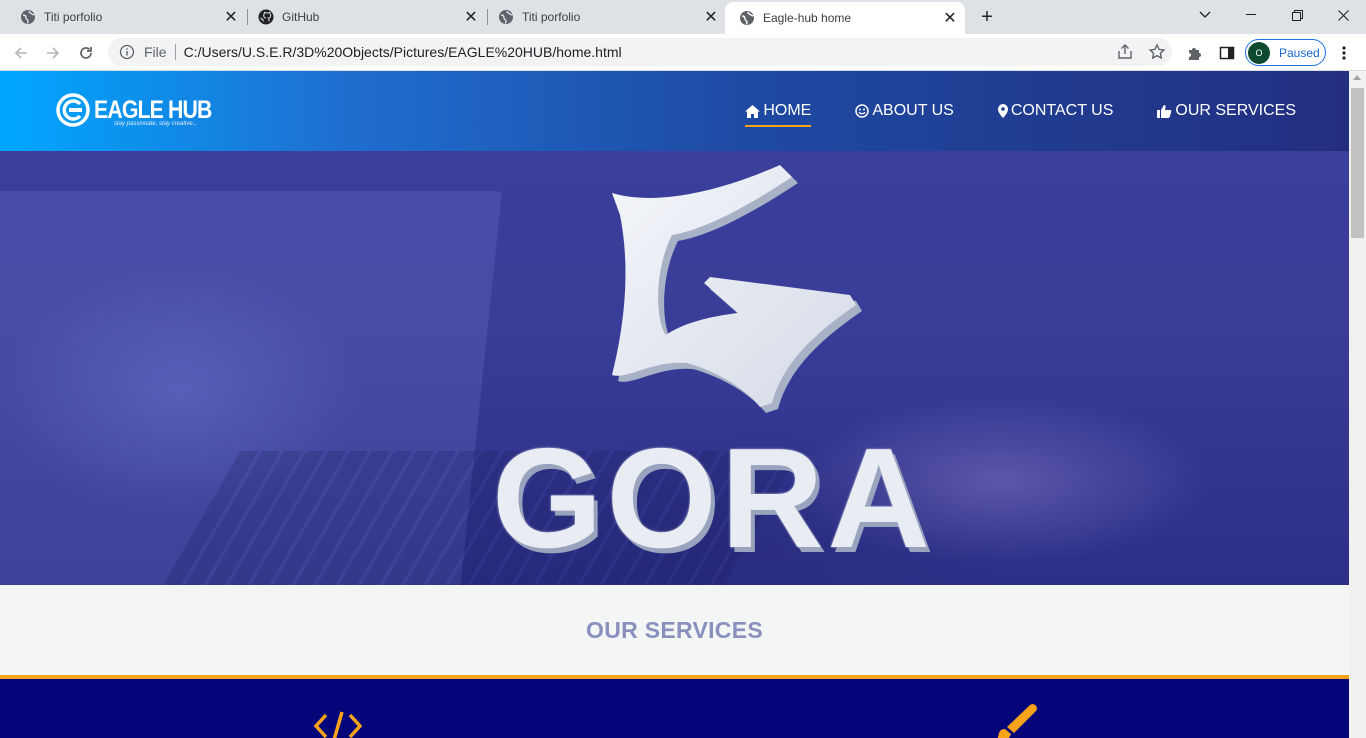 Image resolution: width=1366 pixels, height=738 pixels. Describe the element at coordinates (1357, 404) in the screenshot. I see `page-scrollbar` at that location.